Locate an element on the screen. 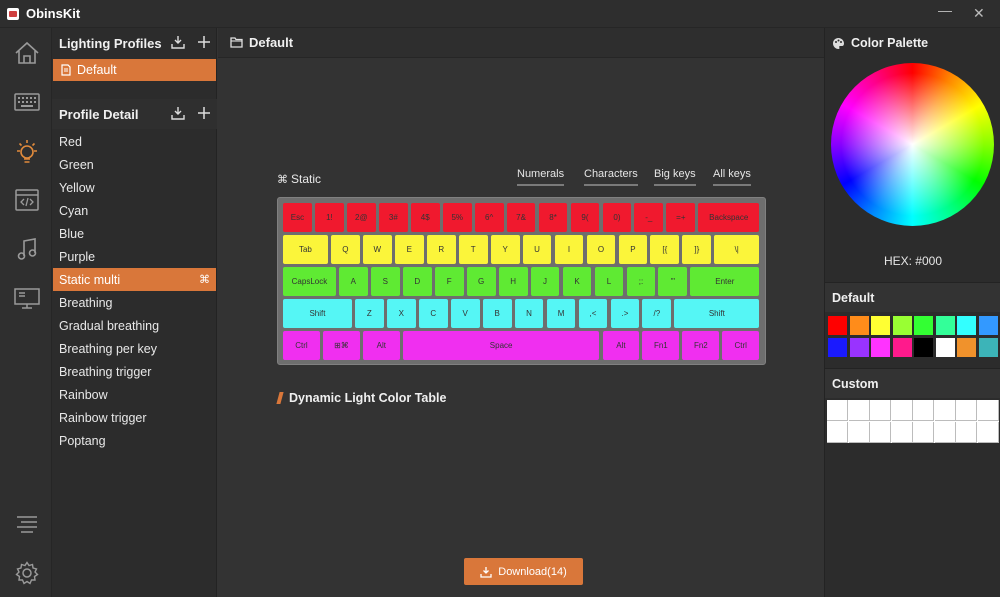  detail-item: Poptang is located at coordinates (134, 440).